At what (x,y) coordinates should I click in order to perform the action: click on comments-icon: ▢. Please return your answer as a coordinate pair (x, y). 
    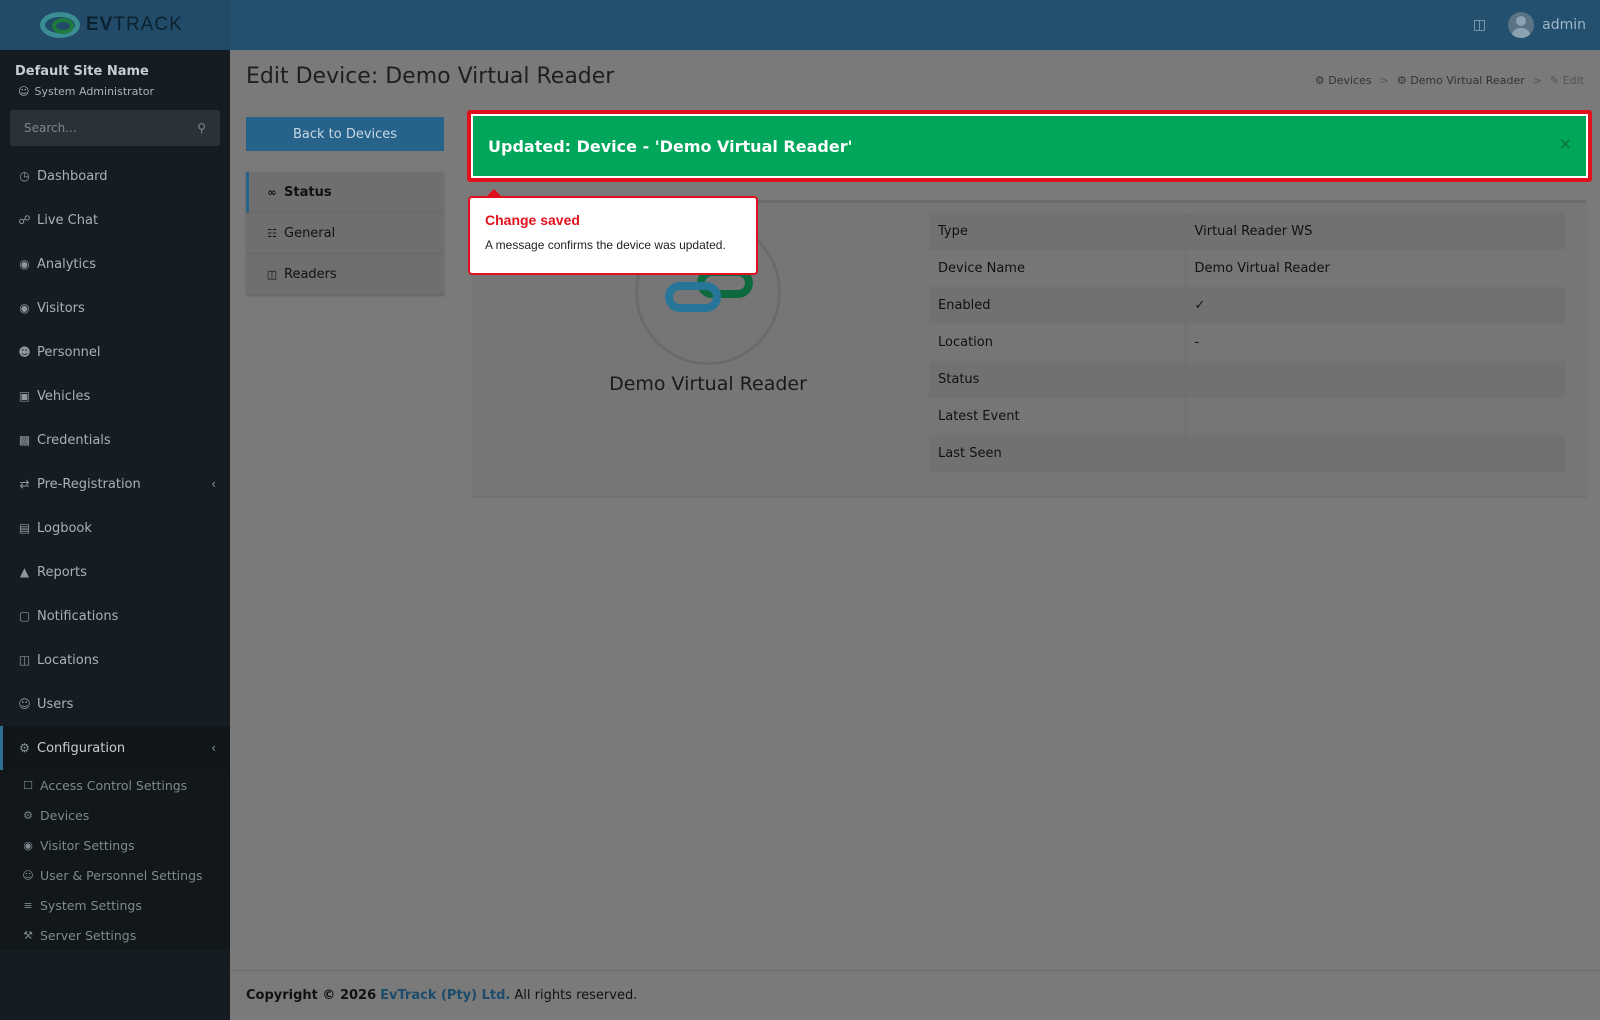
    Looking at the image, I should click on (24, 616).